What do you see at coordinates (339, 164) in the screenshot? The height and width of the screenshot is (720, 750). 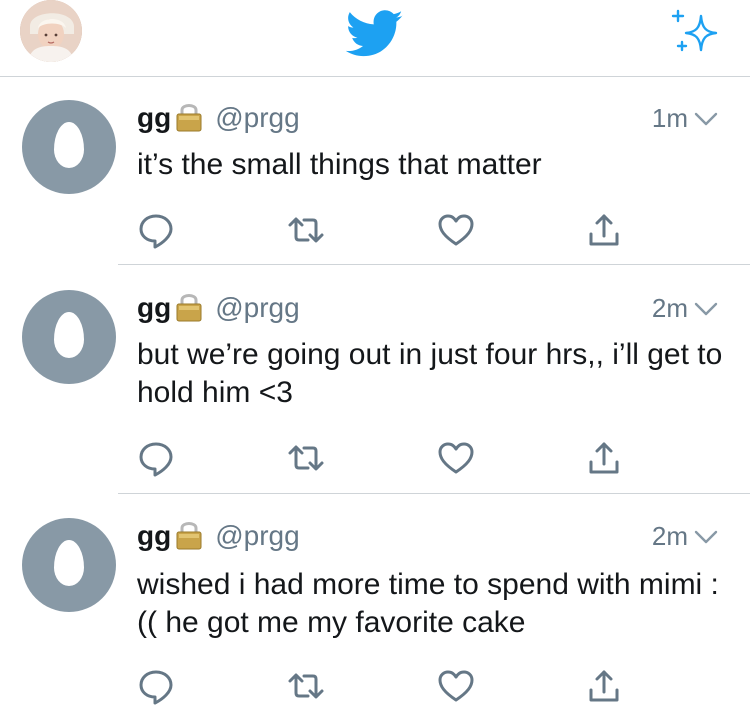 I see `tweet-text: it’s the small things that matter` at bounding box center [339, 164].